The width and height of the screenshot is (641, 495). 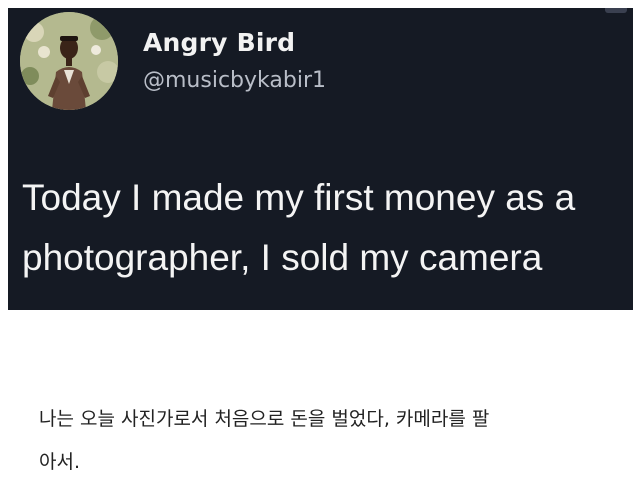 What do you see at coordinates (234, 80) in the screenshot?
I see `user-handle: @musicbykabir1` at bounding box center [234, 80].